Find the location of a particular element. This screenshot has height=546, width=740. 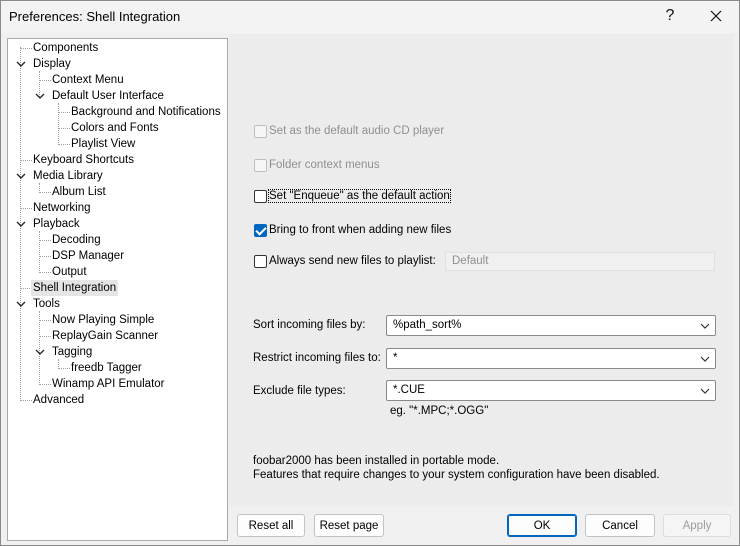

enqueue-default-label: Set "Enqueue" as the default action is located at coordinates (359, 196).